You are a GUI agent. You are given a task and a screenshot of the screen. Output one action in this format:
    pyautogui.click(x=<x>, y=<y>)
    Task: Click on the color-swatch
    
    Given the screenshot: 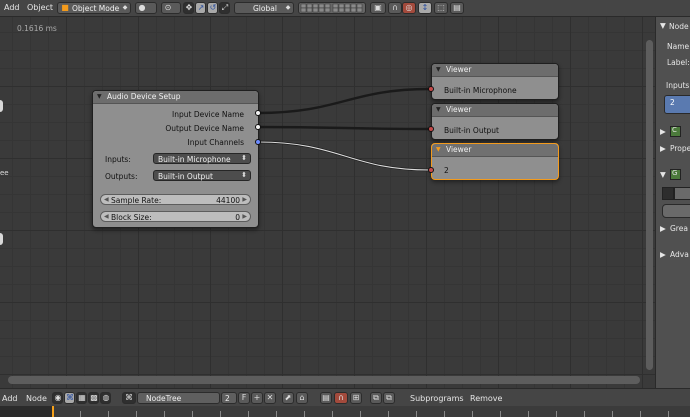 What is the action you would take?
    pyautogui.click(x=682, y=193)
    